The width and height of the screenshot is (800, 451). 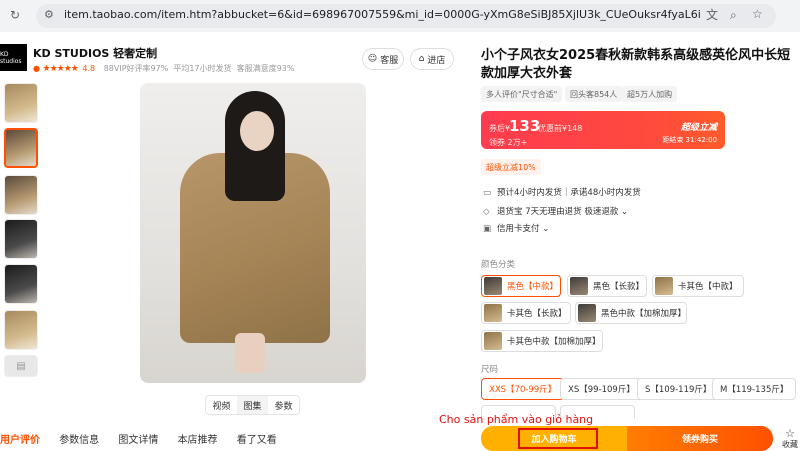 I want to click on service-shipping: ▭ 预计4小时内发货｜承诺48小时内发货, so click(x=562, y=193).